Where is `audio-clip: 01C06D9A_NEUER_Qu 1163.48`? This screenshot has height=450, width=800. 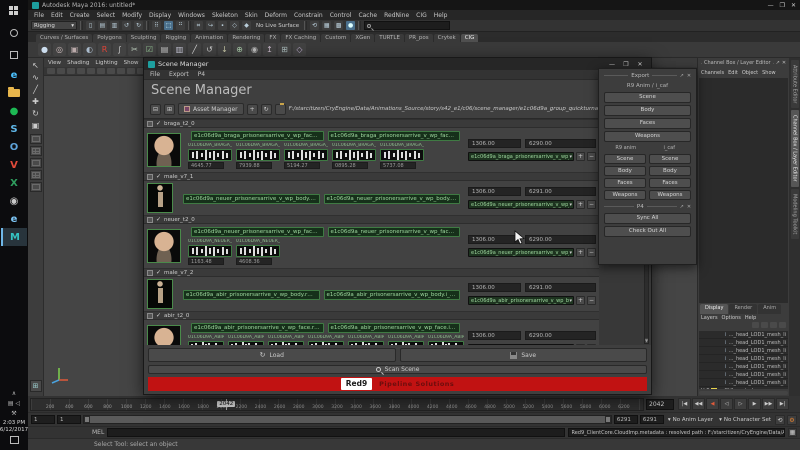
audio-clip: 01C06D9A_NEUER_Qu 1163.48 is located at coordinates (210, 252).